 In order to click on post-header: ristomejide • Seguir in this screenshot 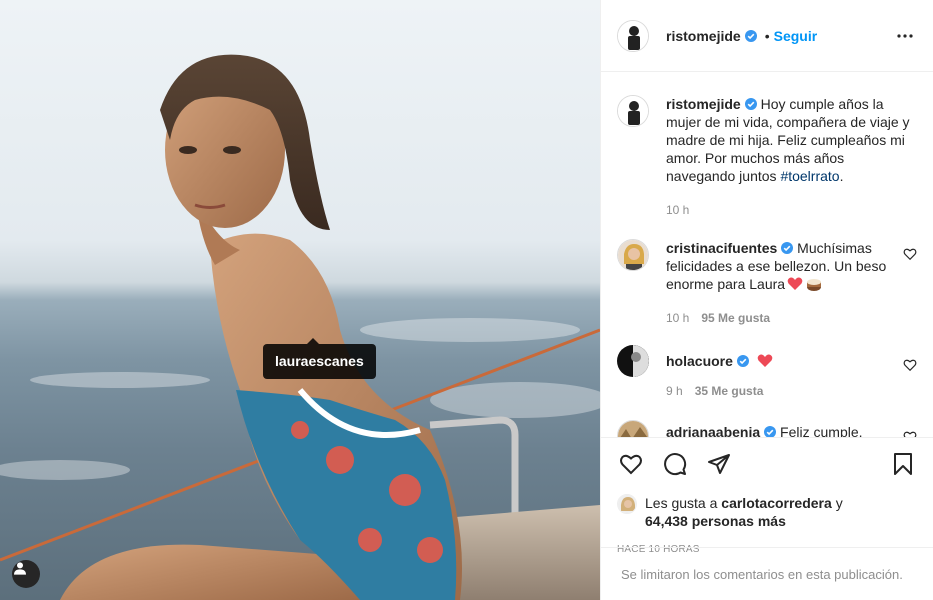, I will do `click(767, 36)`.